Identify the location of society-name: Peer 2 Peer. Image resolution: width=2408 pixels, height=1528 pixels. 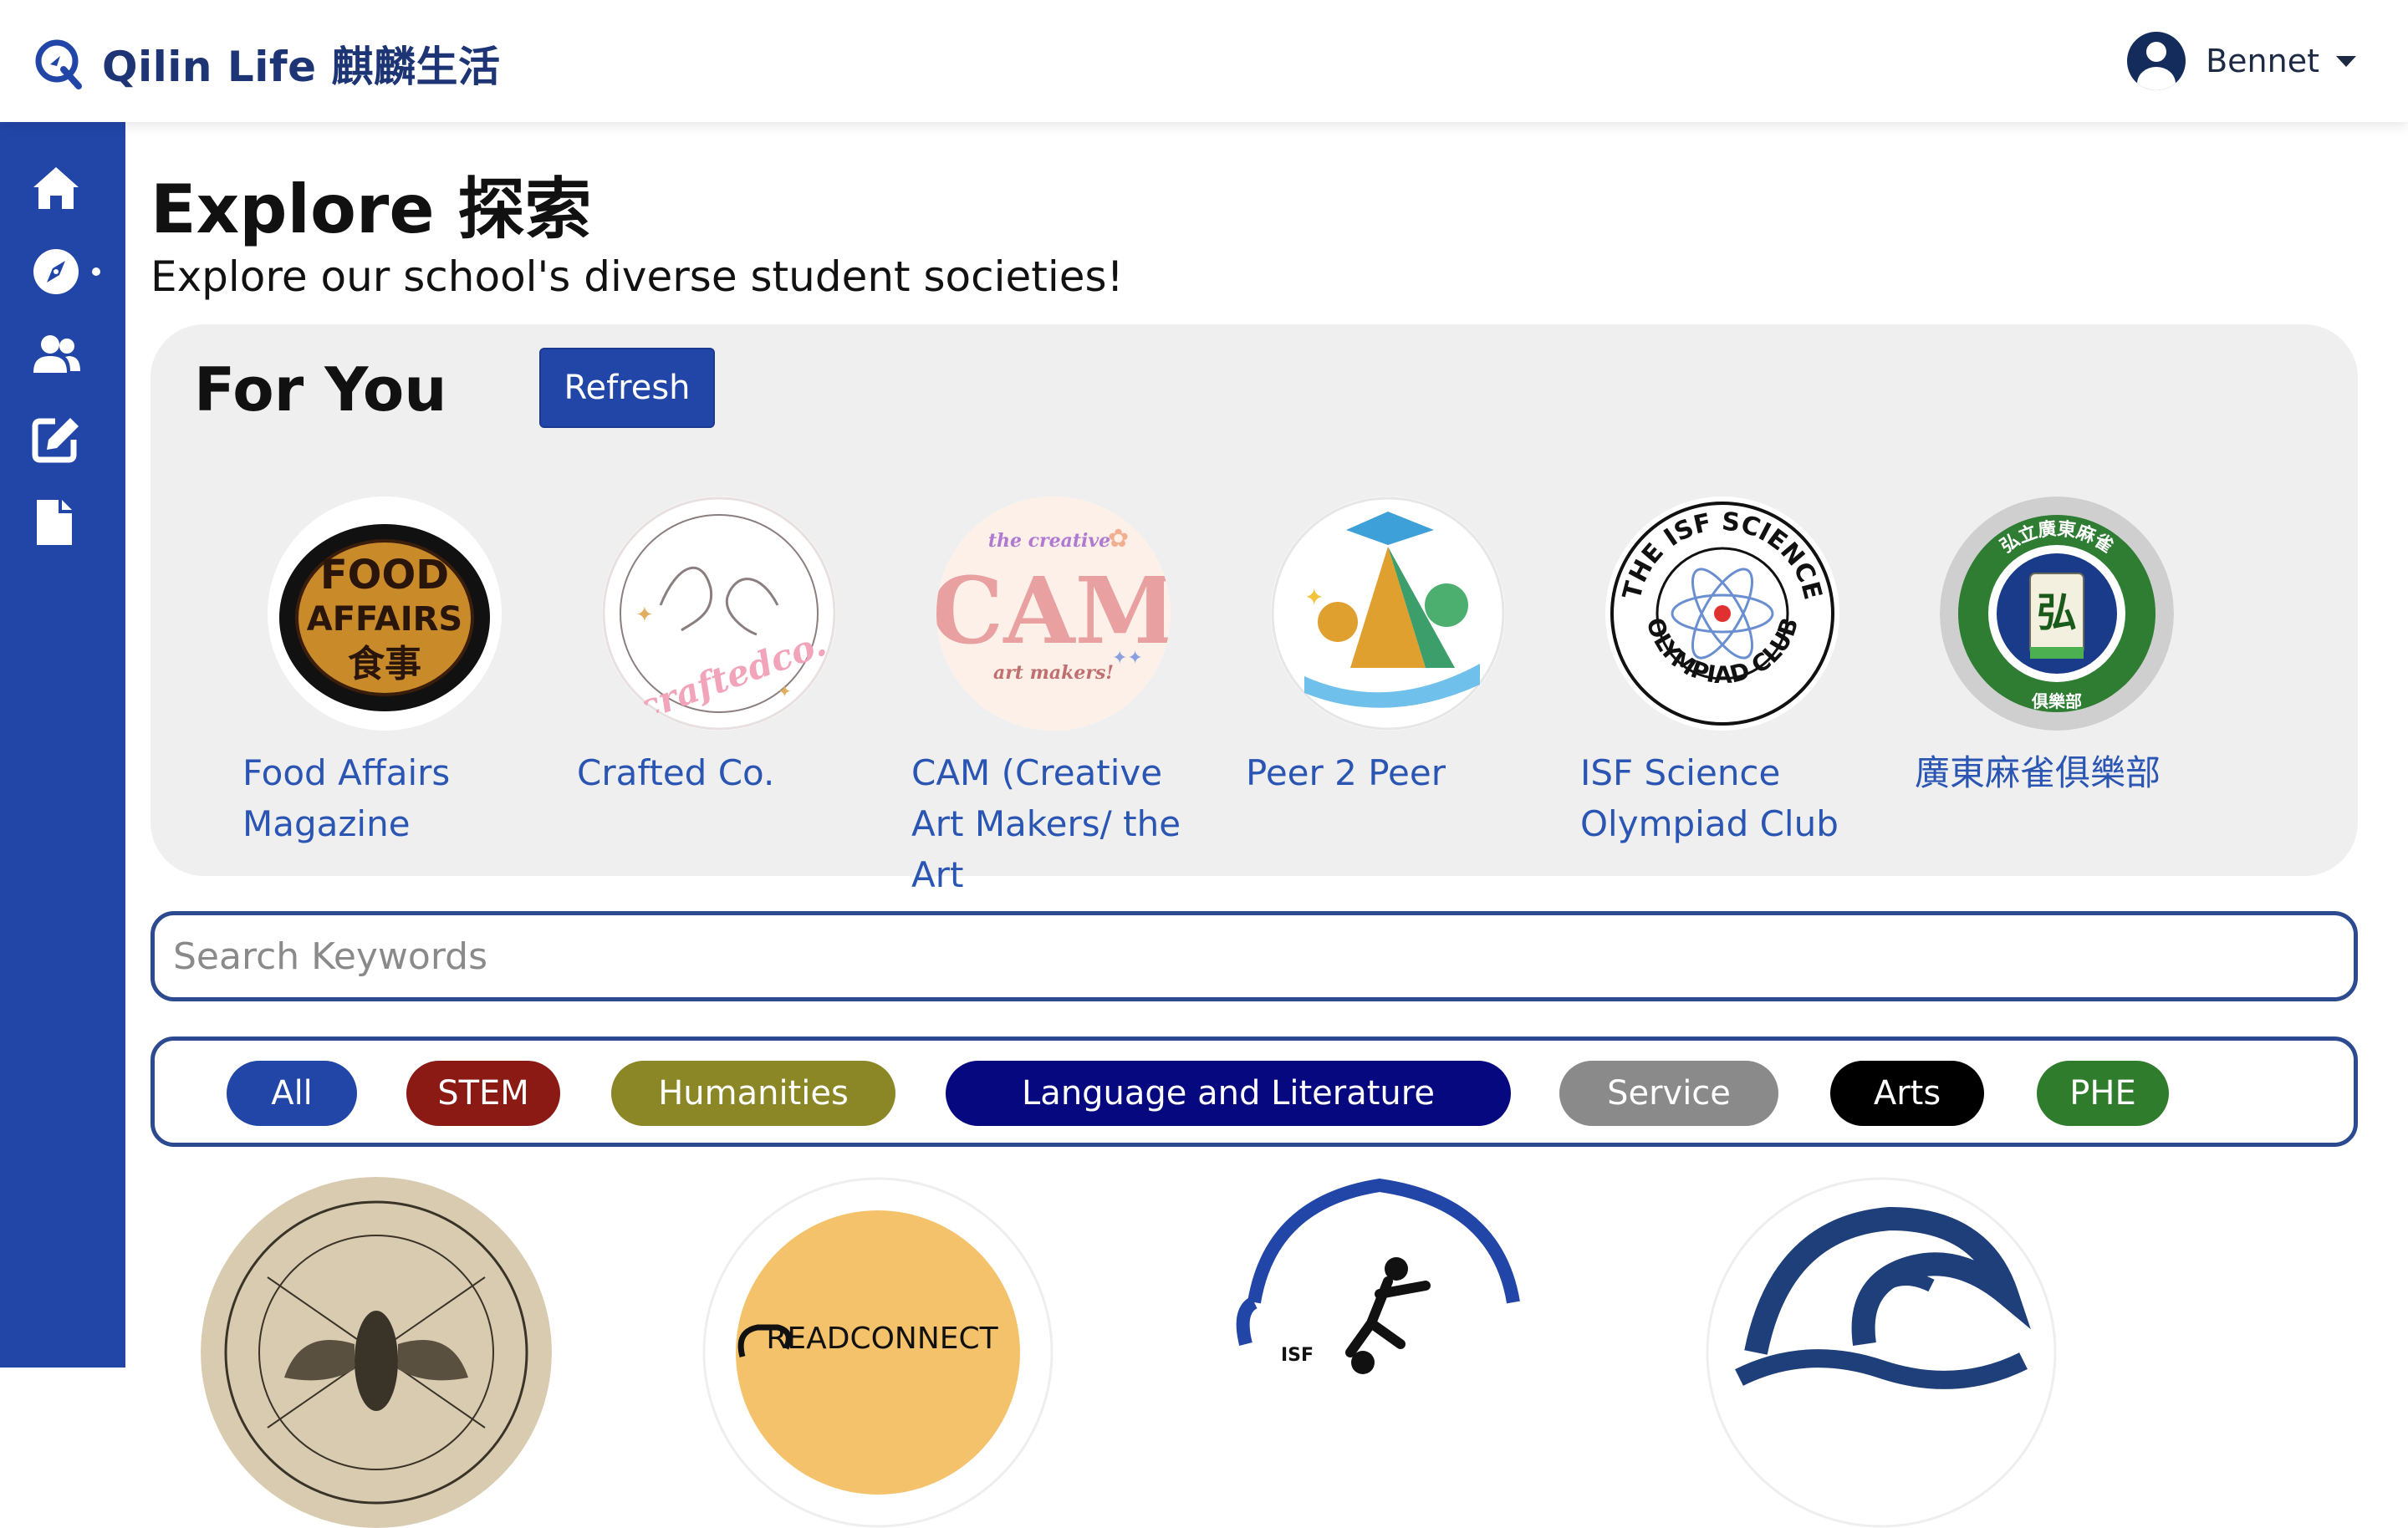
(1397, 772).